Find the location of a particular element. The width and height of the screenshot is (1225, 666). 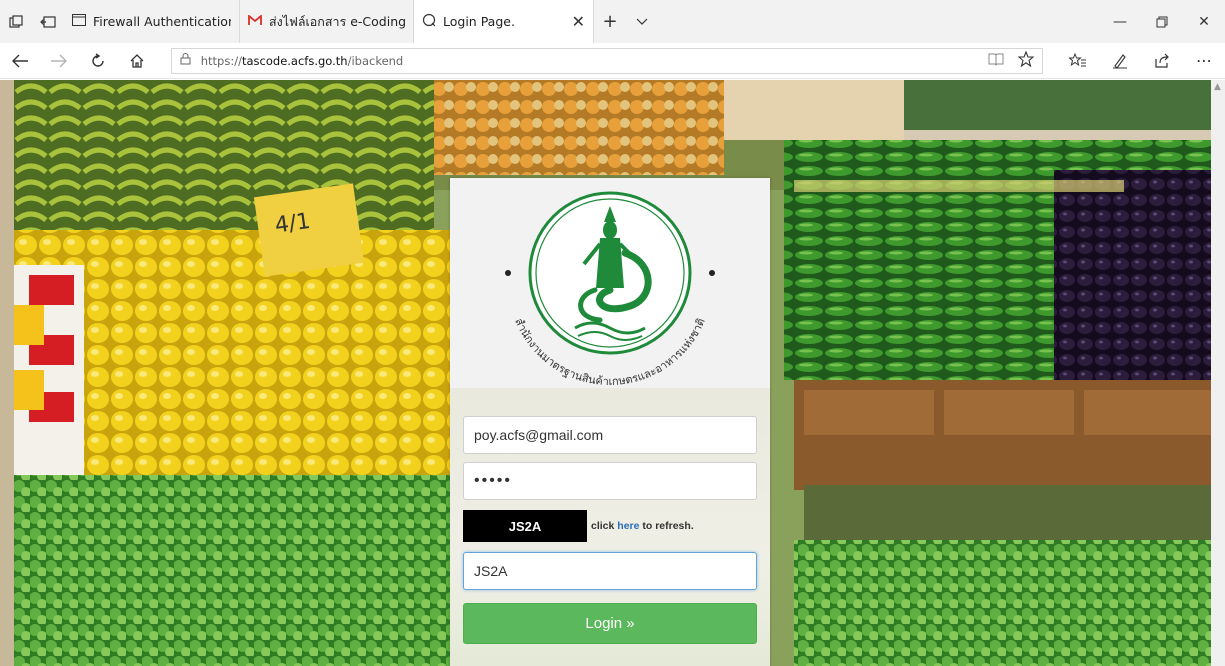

page-left-edge is located at coordinates (7, 373).